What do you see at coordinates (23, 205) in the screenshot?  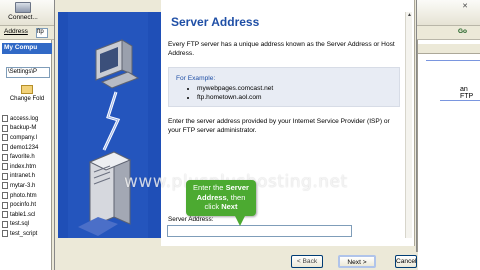 I see `file-name: pocinfo.ht` at bounding box center [23, 205].